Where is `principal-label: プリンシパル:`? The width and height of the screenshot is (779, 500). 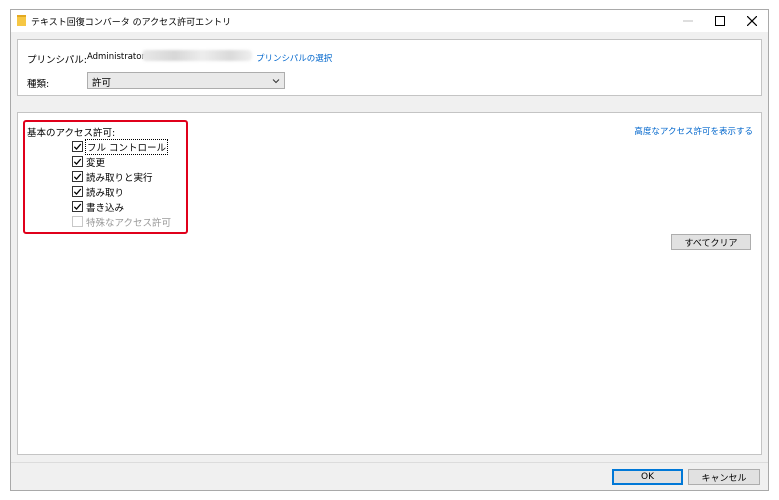
principal-label: プリンシパル: is located at coordinates (57, 60).